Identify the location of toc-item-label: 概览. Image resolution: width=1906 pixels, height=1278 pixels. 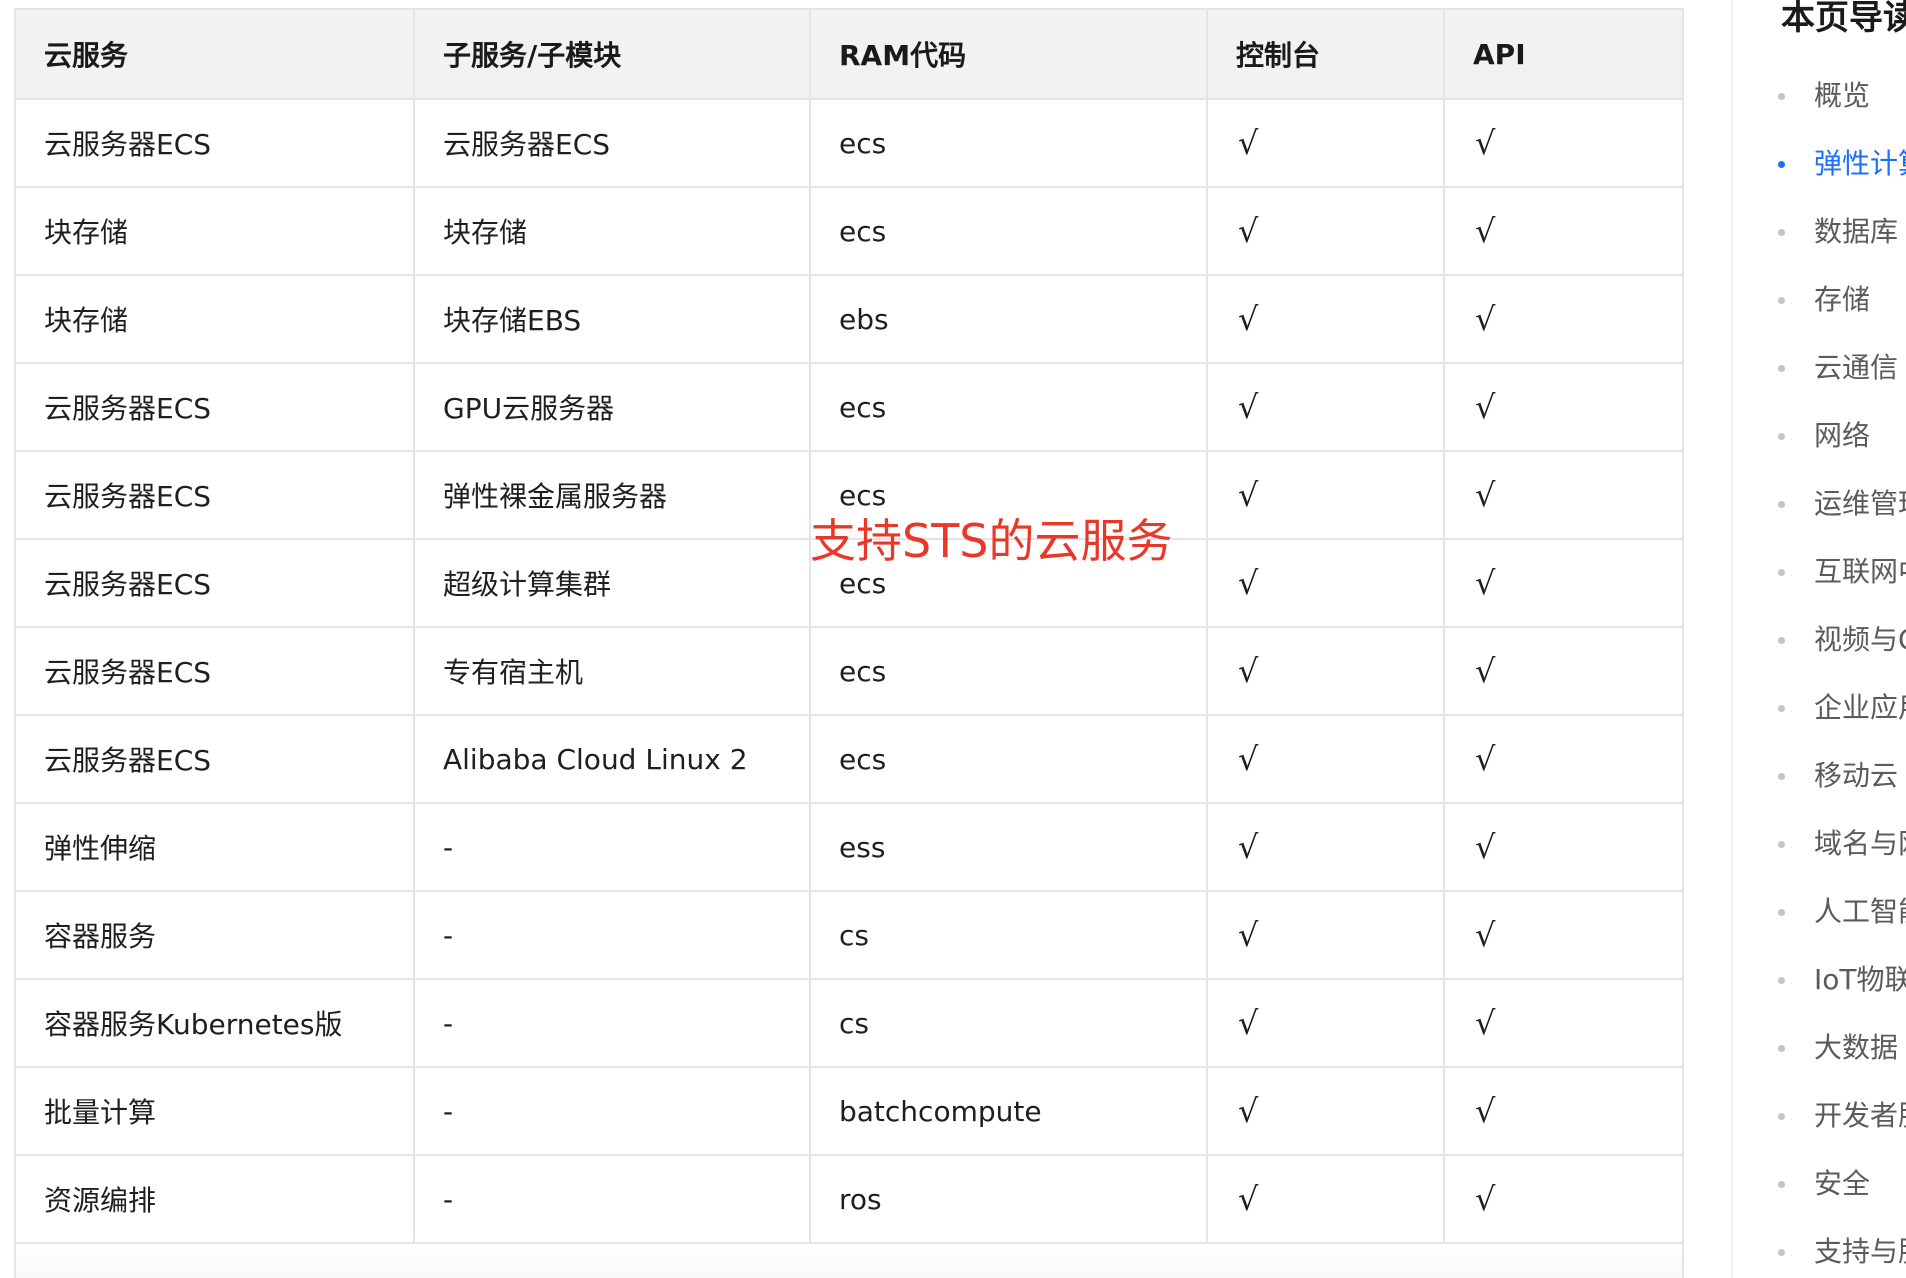
(1842, 95).